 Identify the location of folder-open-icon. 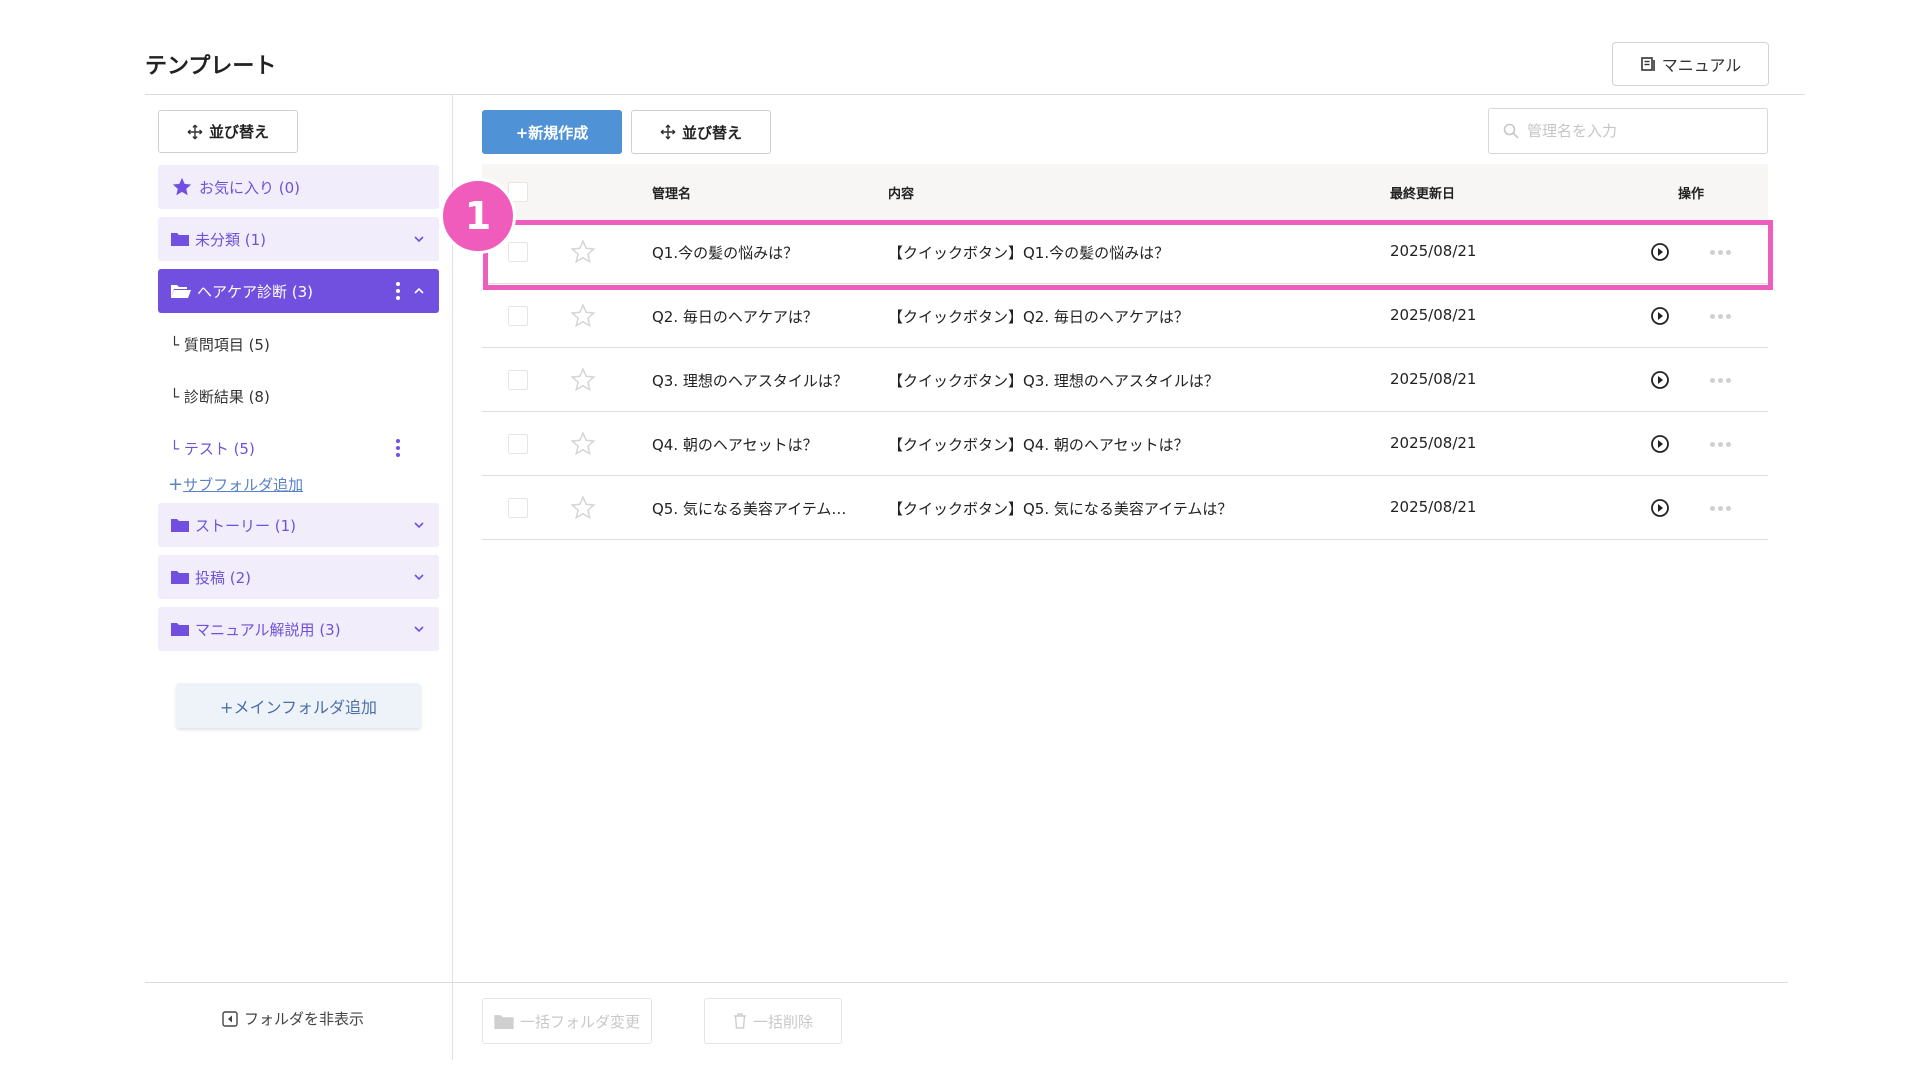
(181, 291).